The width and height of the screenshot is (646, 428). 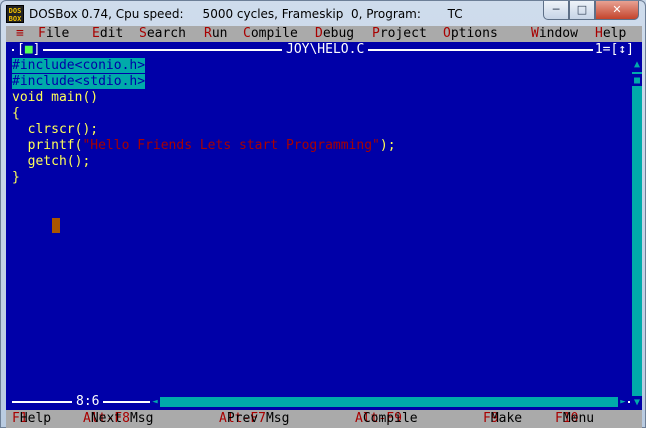 I want to click on menu-debug: Debug, so click(x=334, y=34).